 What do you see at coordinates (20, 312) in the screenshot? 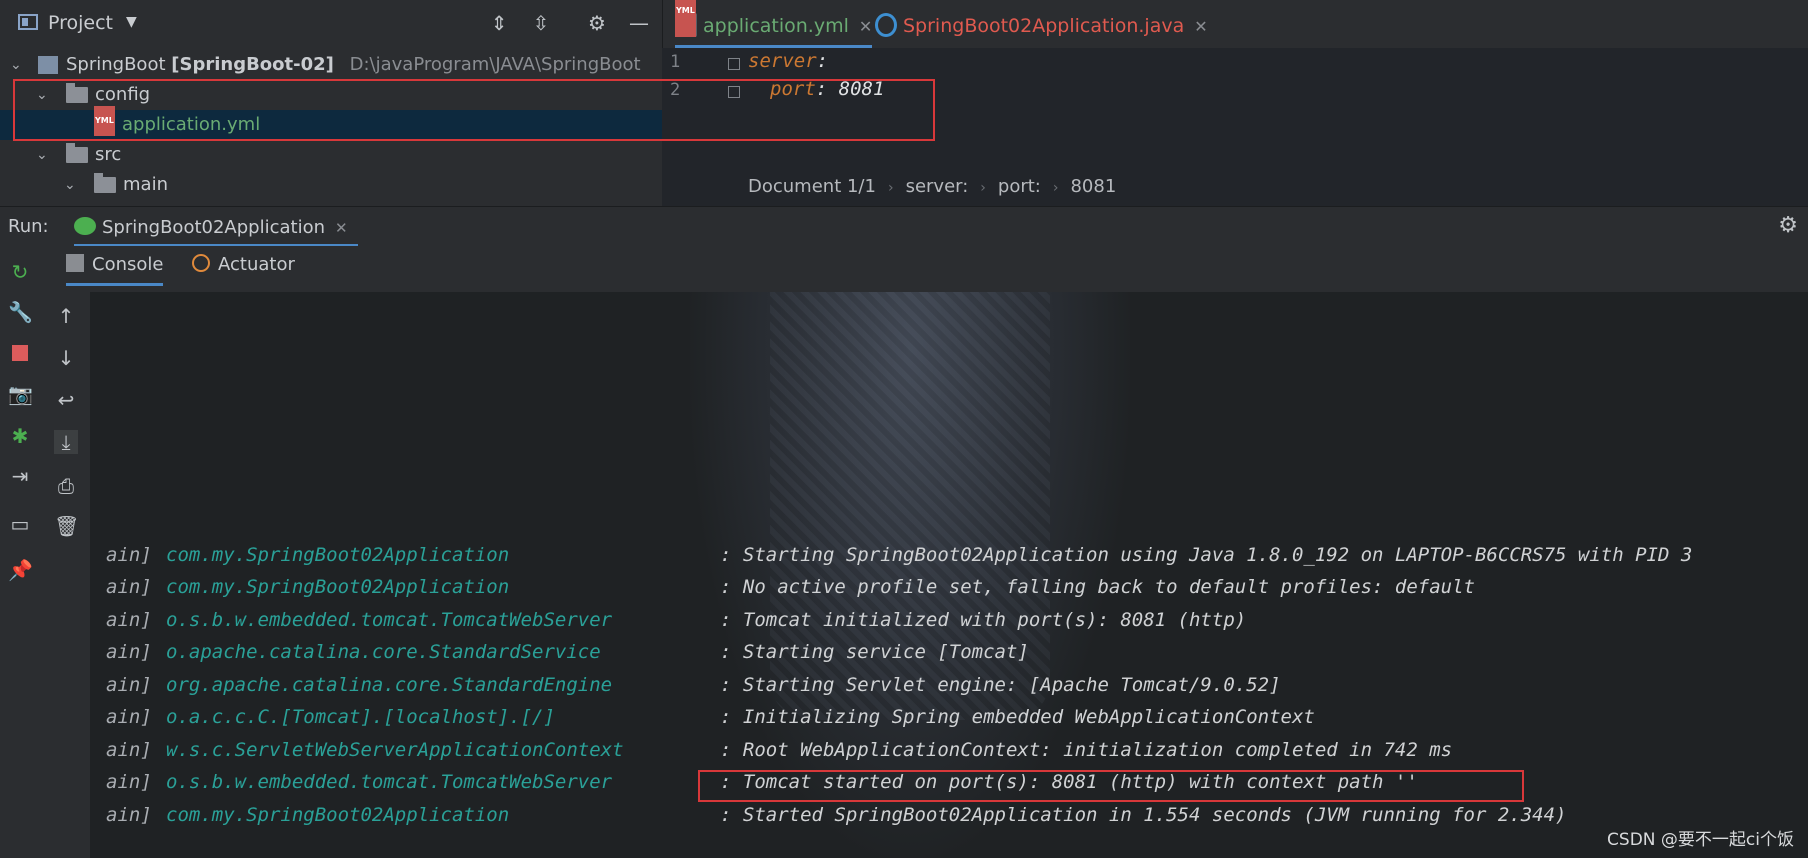
I see `wrench-icon: 🔧` at bounding box center [20, 312].